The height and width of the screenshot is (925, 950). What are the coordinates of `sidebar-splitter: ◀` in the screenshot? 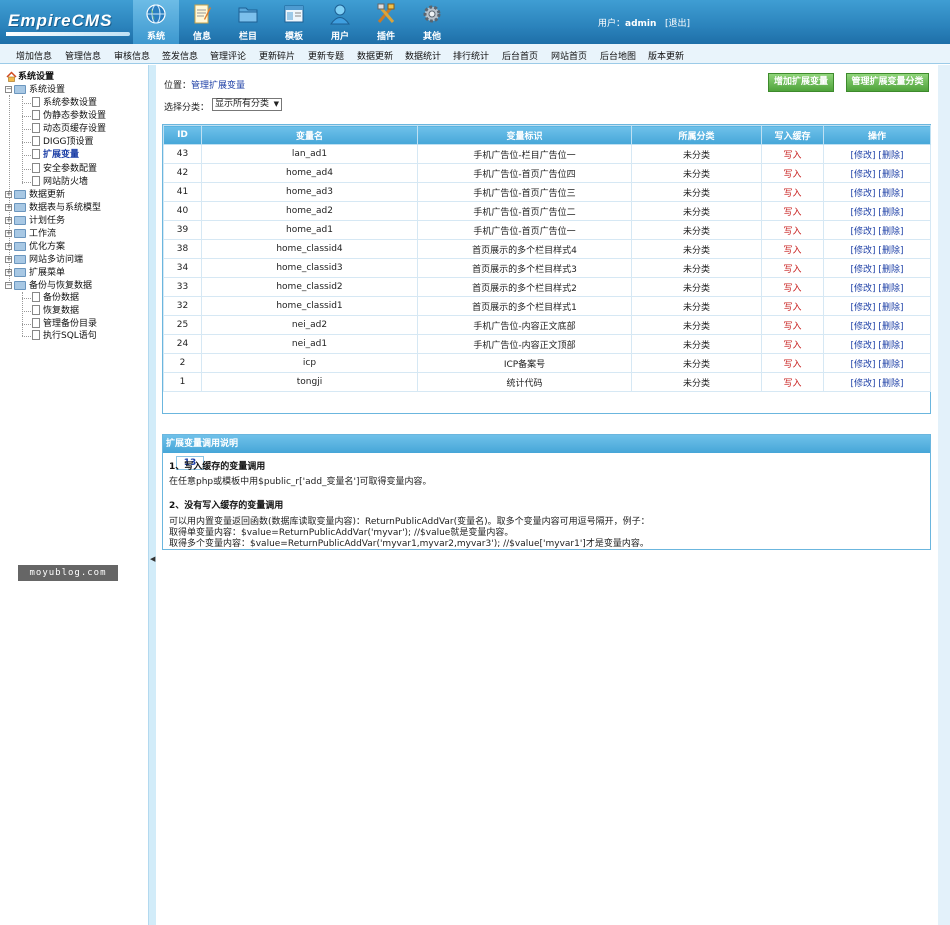 It's located at (152, 495).